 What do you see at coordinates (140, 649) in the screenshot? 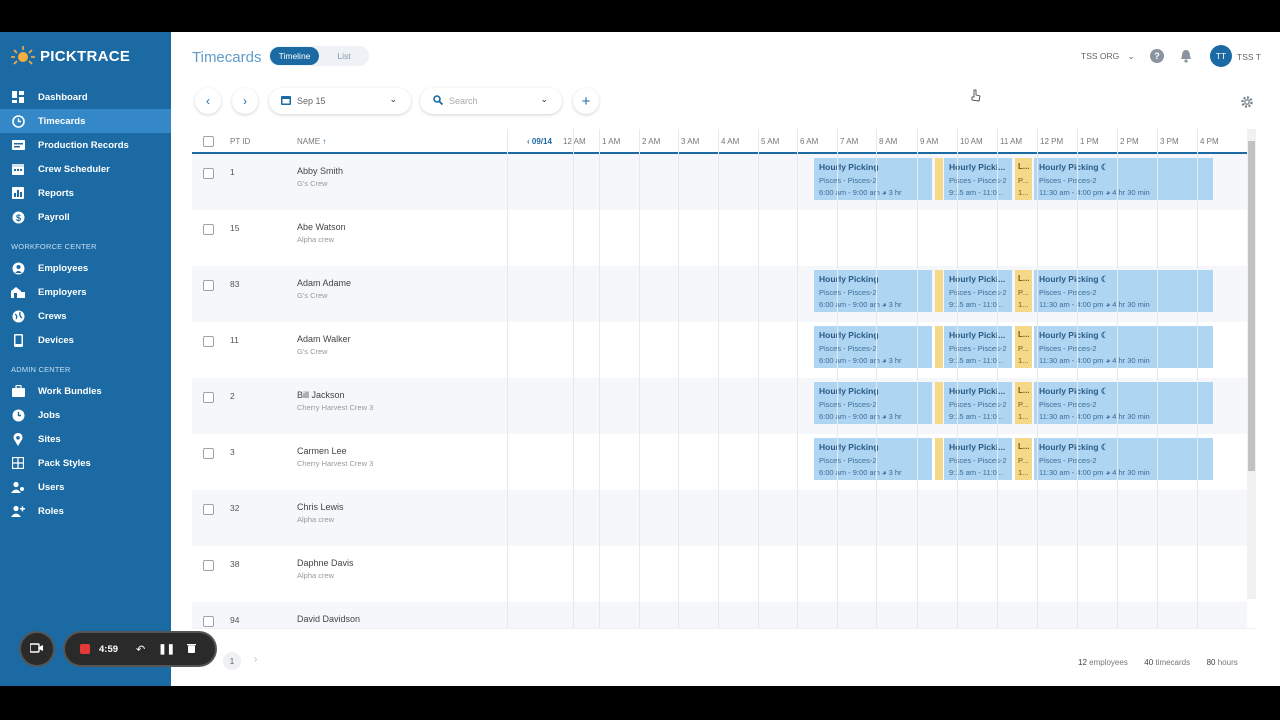
I see `undo-icon: ↶` at bounding box center [140, 649].